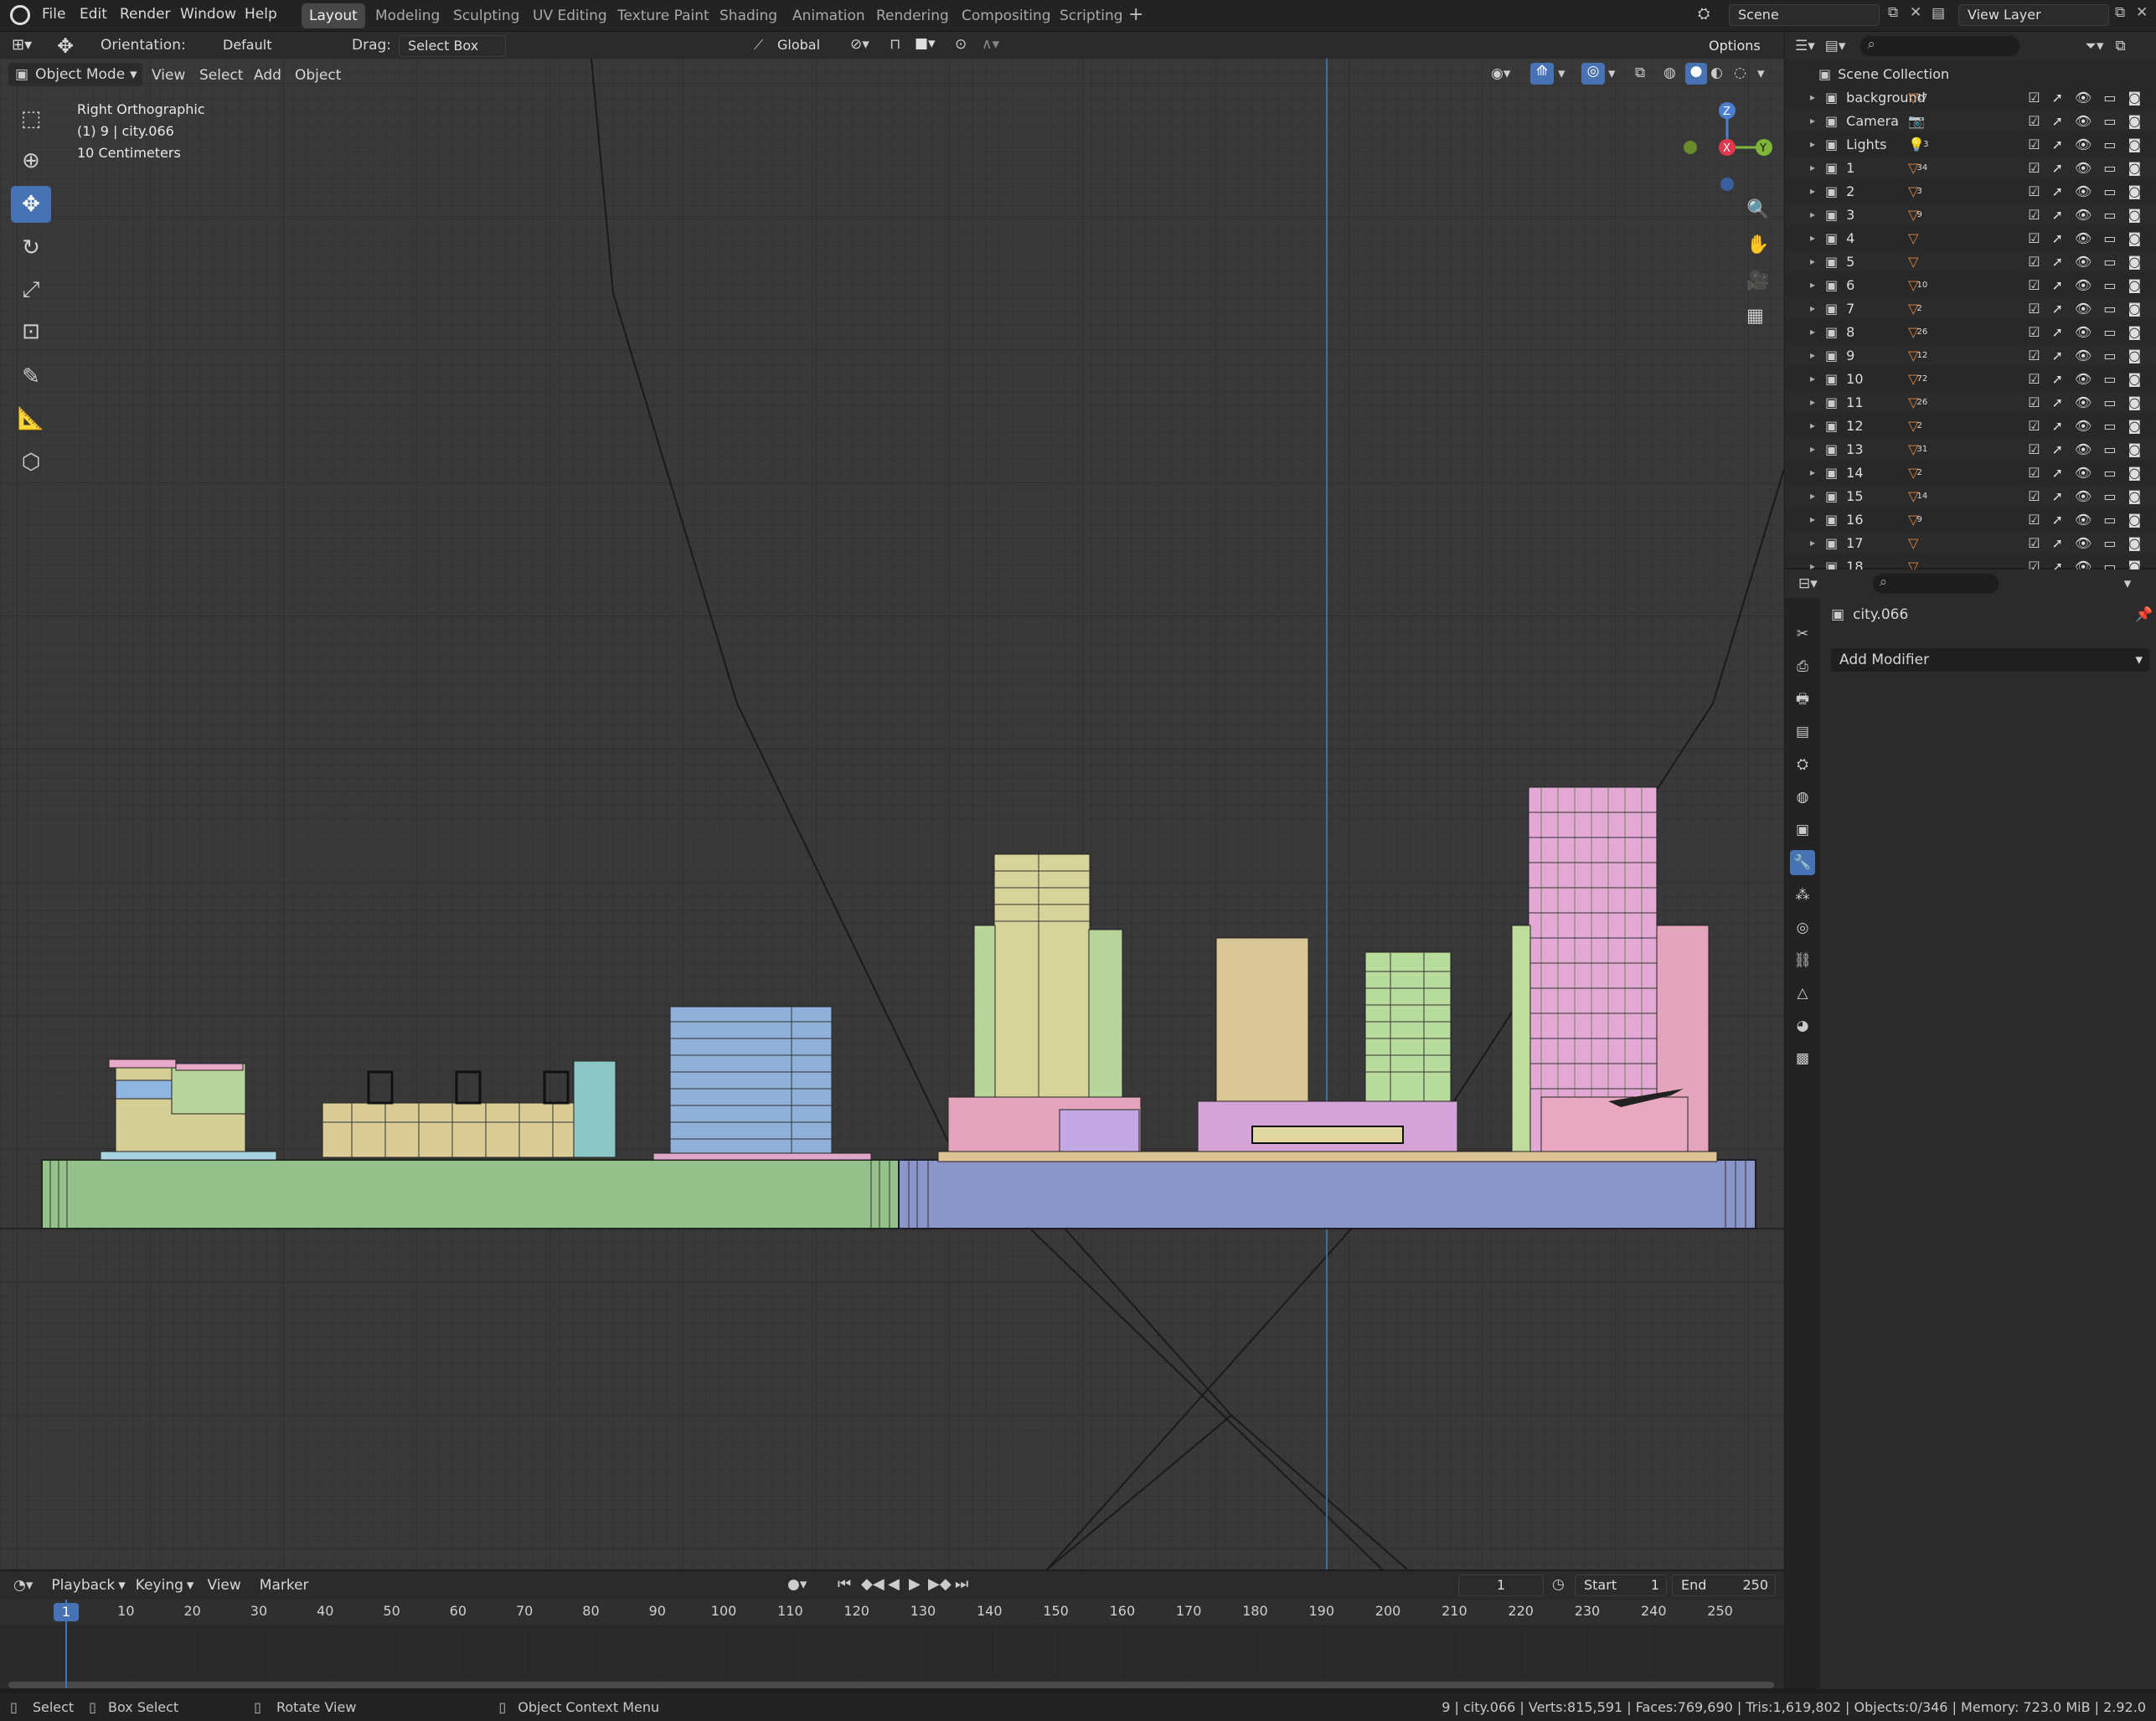 Image resolution: width=2156 pixels, height=1721 pixels. I want to click on new-view-layer-icon: ⧉, so click(2120, 12).